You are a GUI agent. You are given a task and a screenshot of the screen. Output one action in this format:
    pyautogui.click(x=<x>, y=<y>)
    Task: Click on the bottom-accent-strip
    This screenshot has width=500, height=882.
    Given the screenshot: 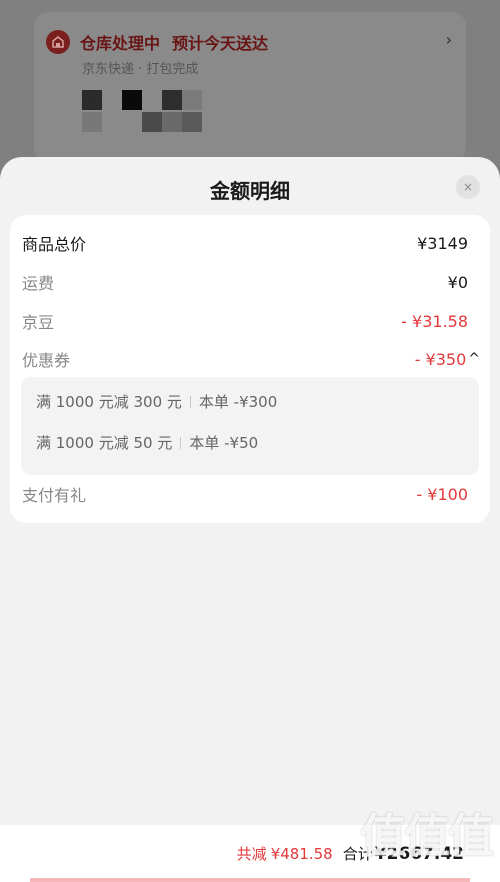 What is the action you would take?
    pyautogui.click(x=250, y=880)
    